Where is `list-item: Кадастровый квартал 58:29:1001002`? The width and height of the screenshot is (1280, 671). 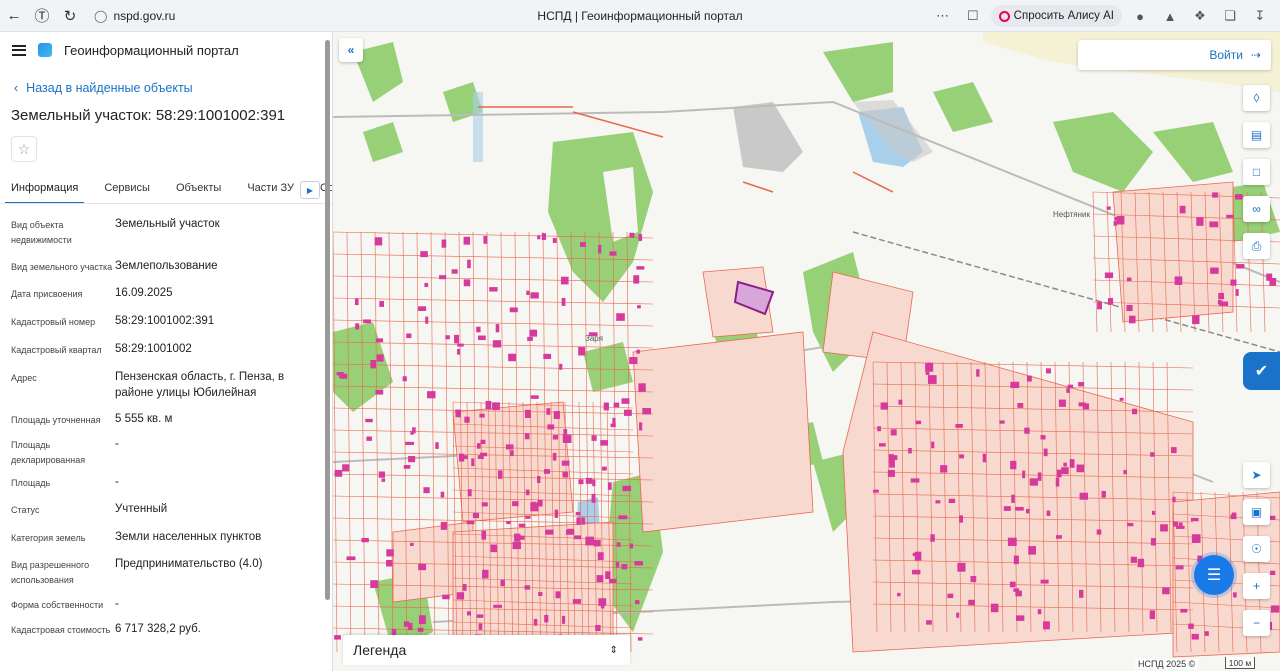
list-item: Кадастровый квартал 58:29:1001002 is located at coordinates (101, 349).